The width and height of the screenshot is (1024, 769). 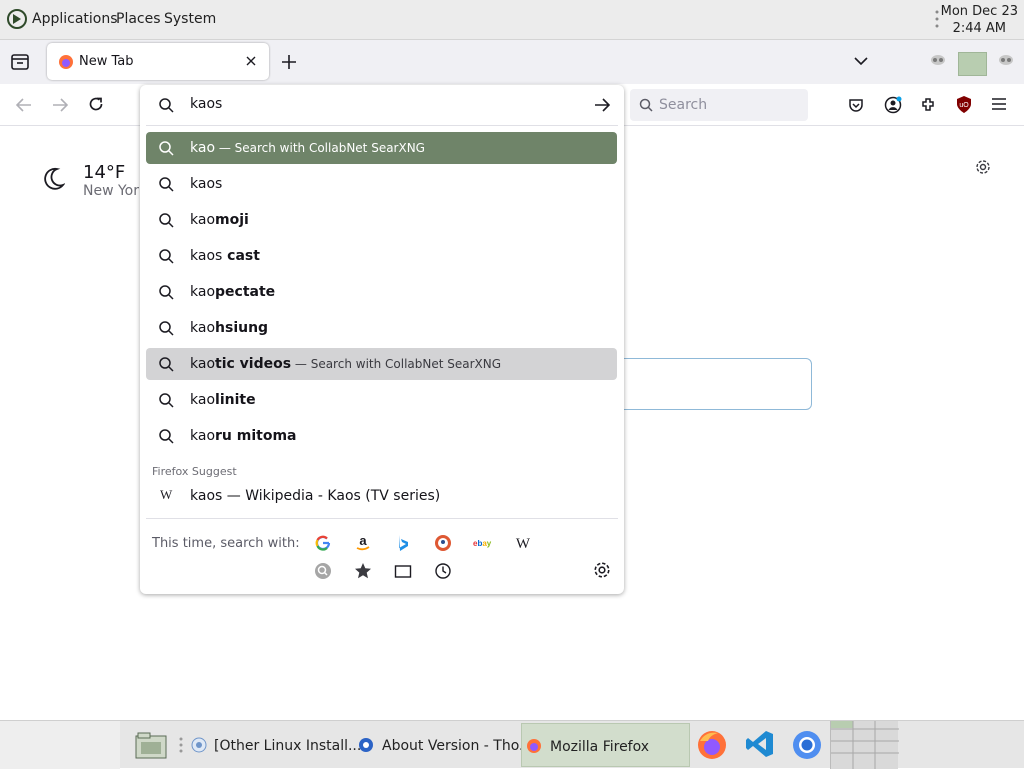 What do you see at coordinates (199, 745) in the screenshot?
I see `chrome-task-icon` at bounding box center [199, 745].